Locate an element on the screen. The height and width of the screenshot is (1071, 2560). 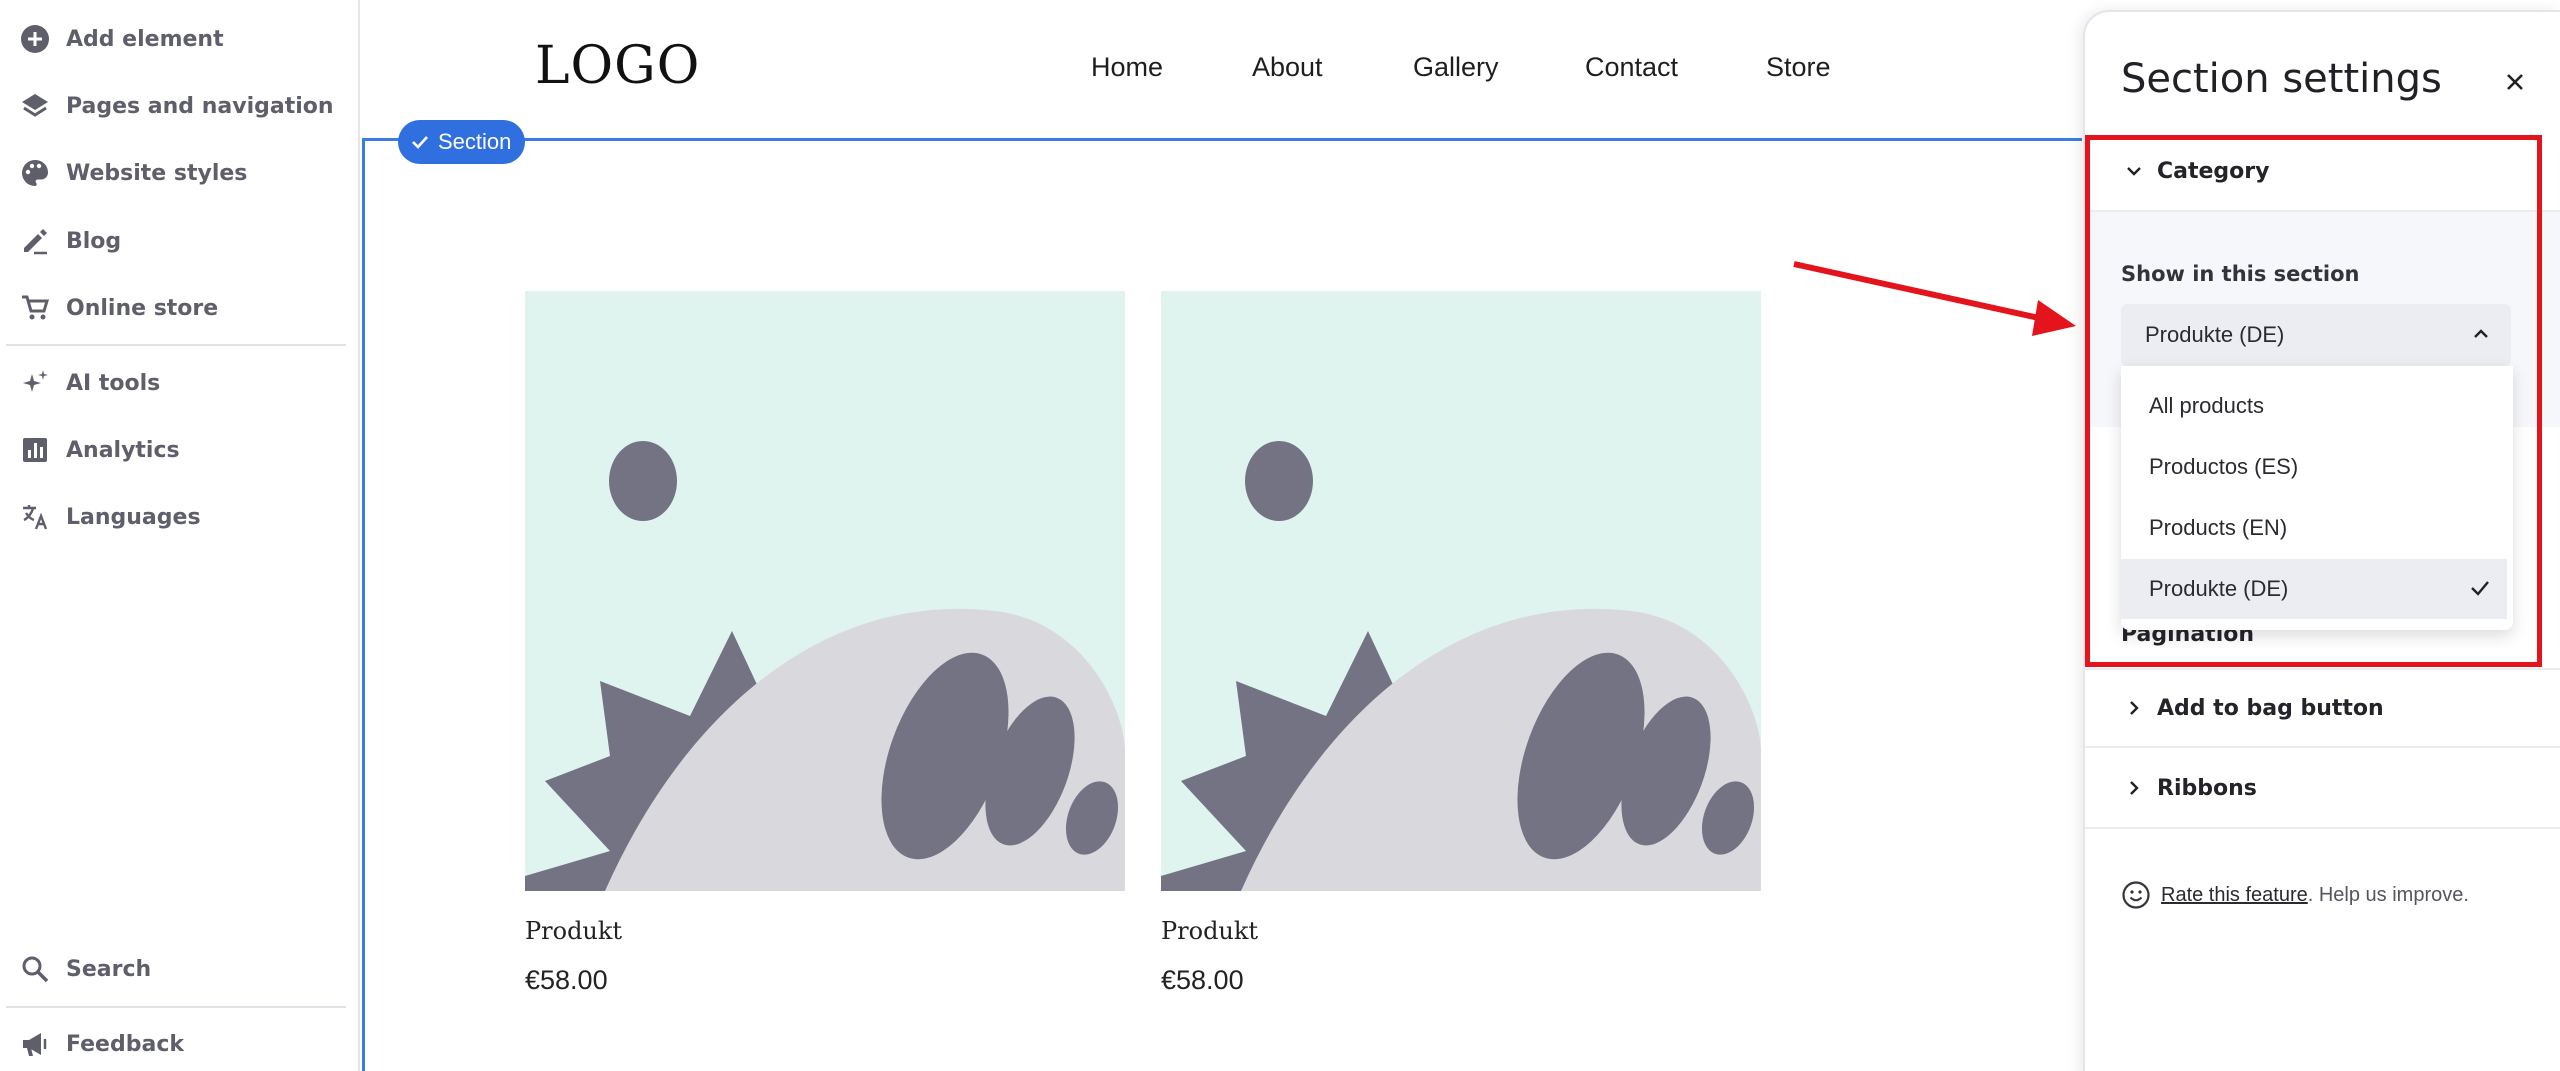
sidebar-item-ai-tools: AI tools is located at coordinates (183, 383).